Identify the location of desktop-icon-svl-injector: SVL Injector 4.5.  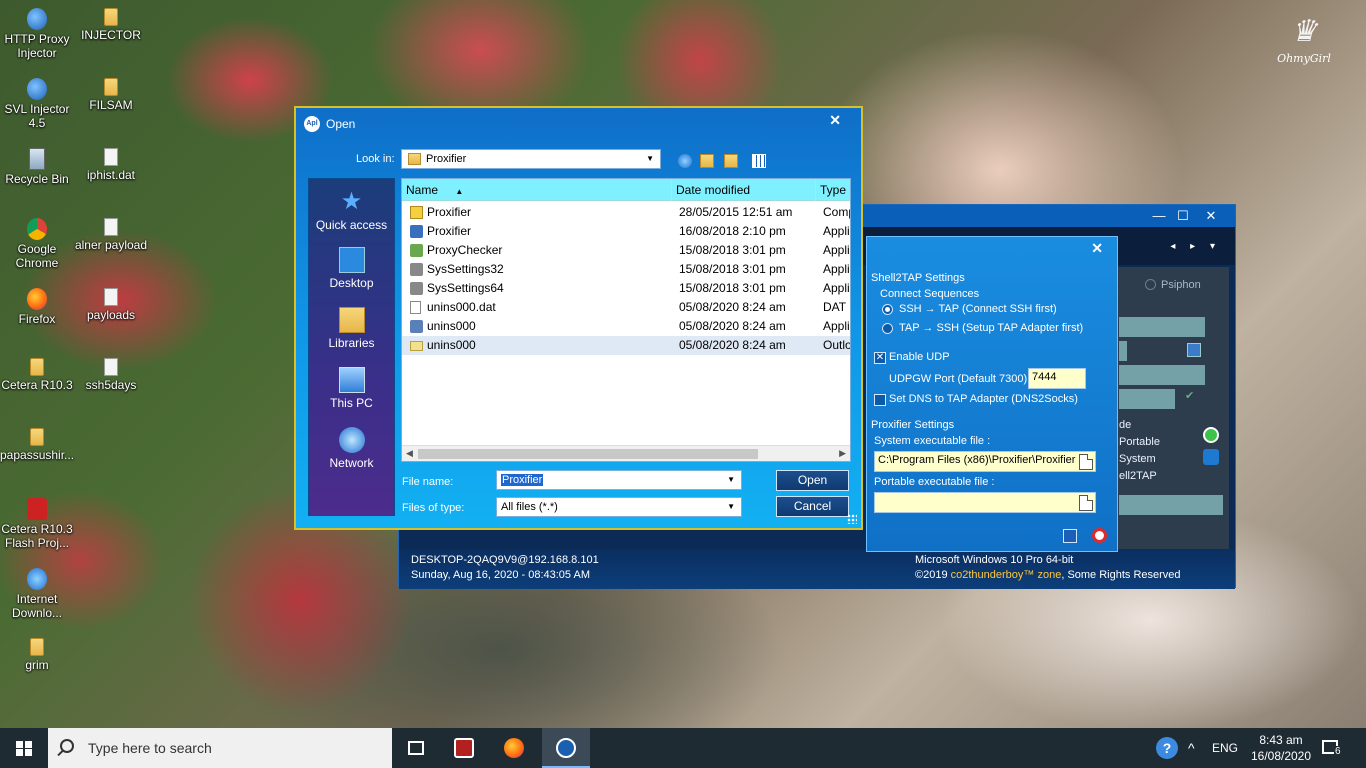
(37, 104).